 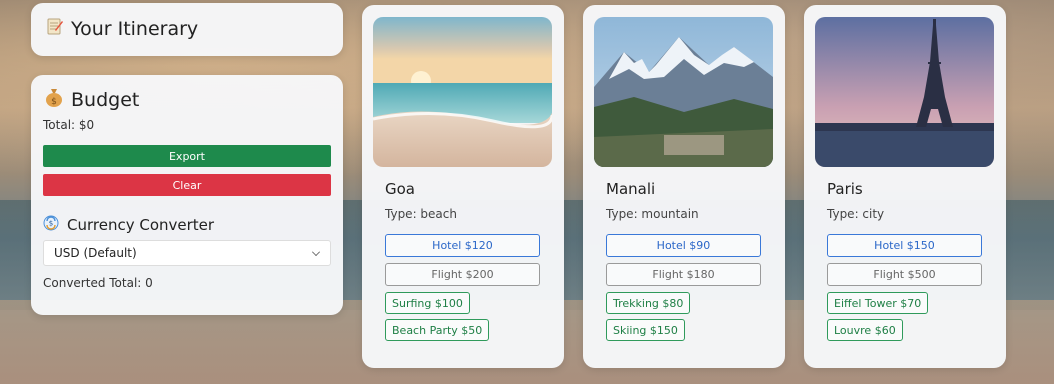 I want to click on hotel-option: Hotel $120, so click(x=462, y=245).